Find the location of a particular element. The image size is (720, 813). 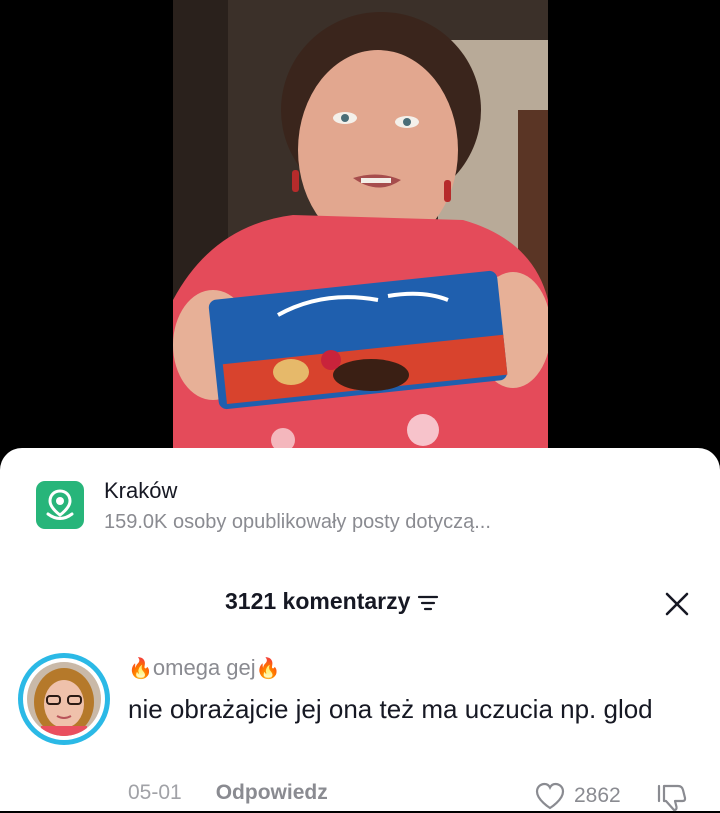

username-text: omega gej is located at coordinates (204, 667).